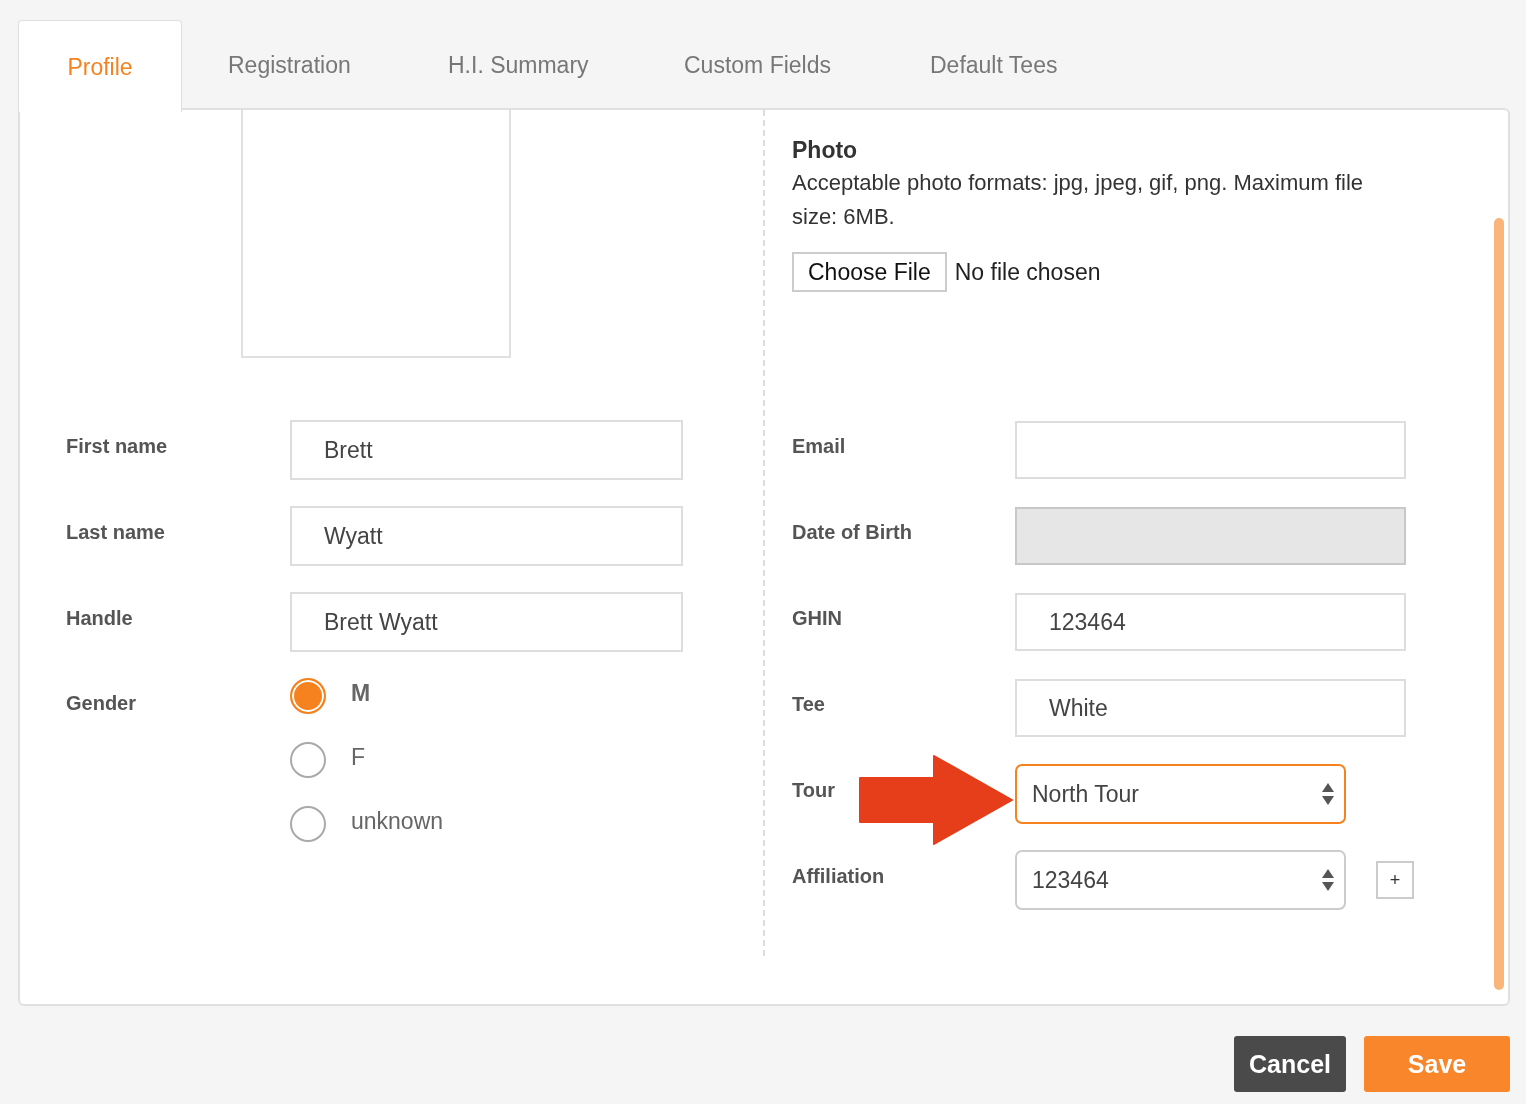 This screenshot has width=1526, height=1104. I want to click on cancel-button: Cancel, so click(1290, 1064).